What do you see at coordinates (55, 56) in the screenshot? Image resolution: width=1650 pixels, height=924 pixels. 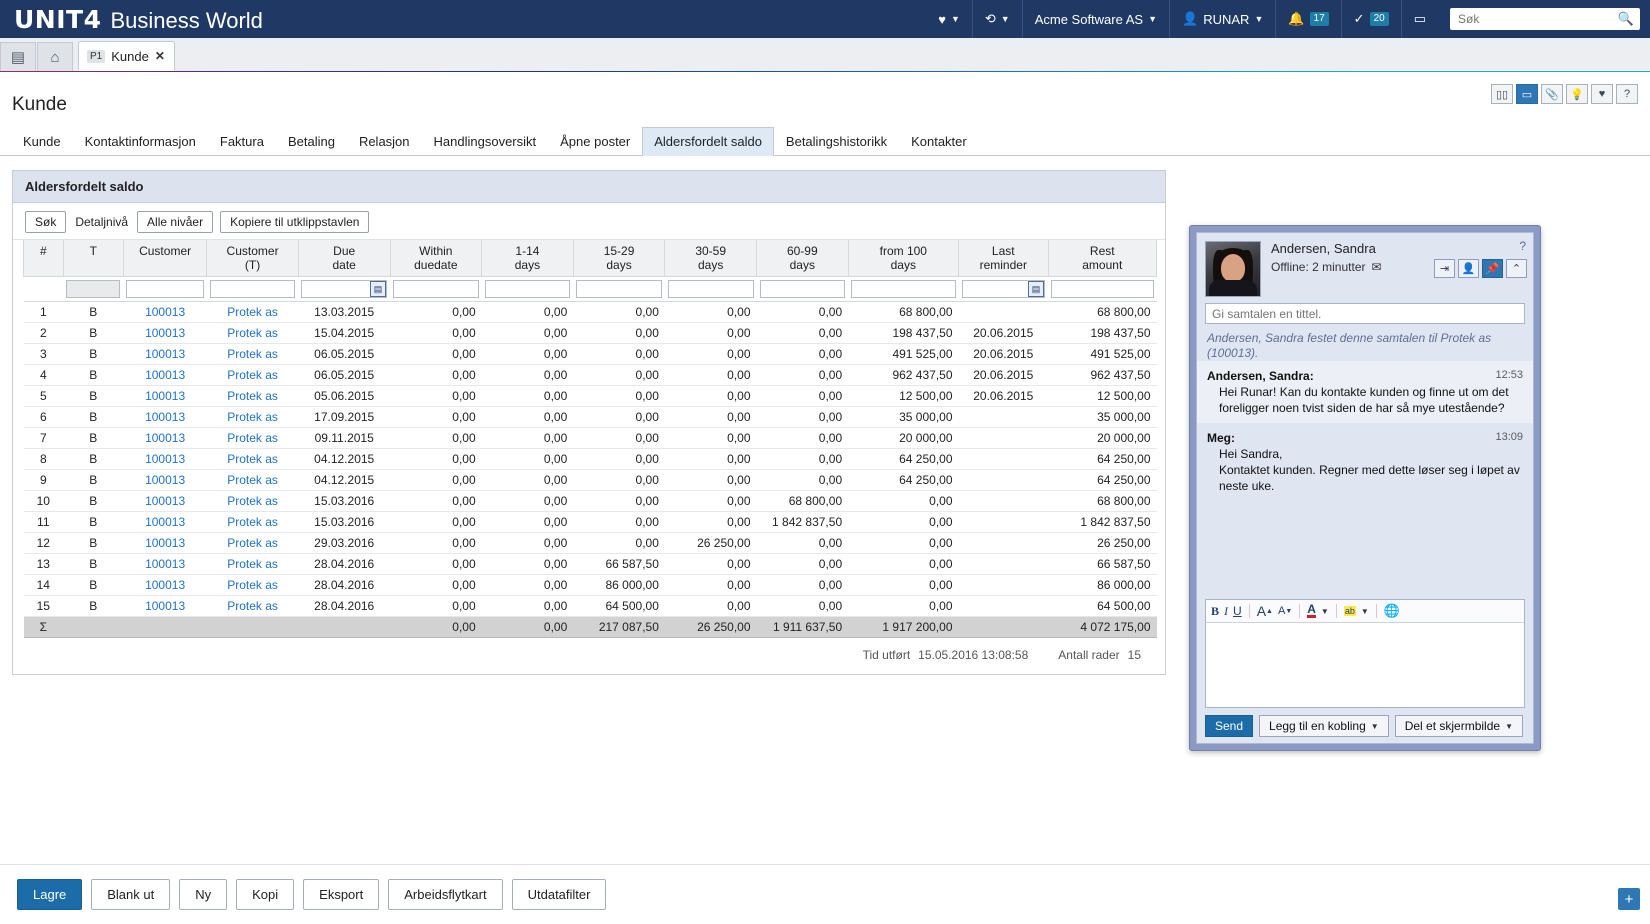 I see `home-button: ⌂` at bounding box center [55, 56].